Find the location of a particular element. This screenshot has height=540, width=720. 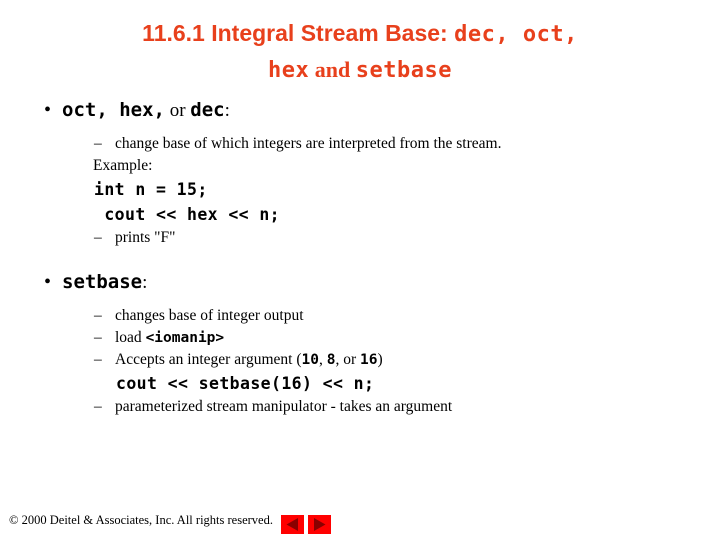

example-label: Example: is located at coordinates (123, 165).